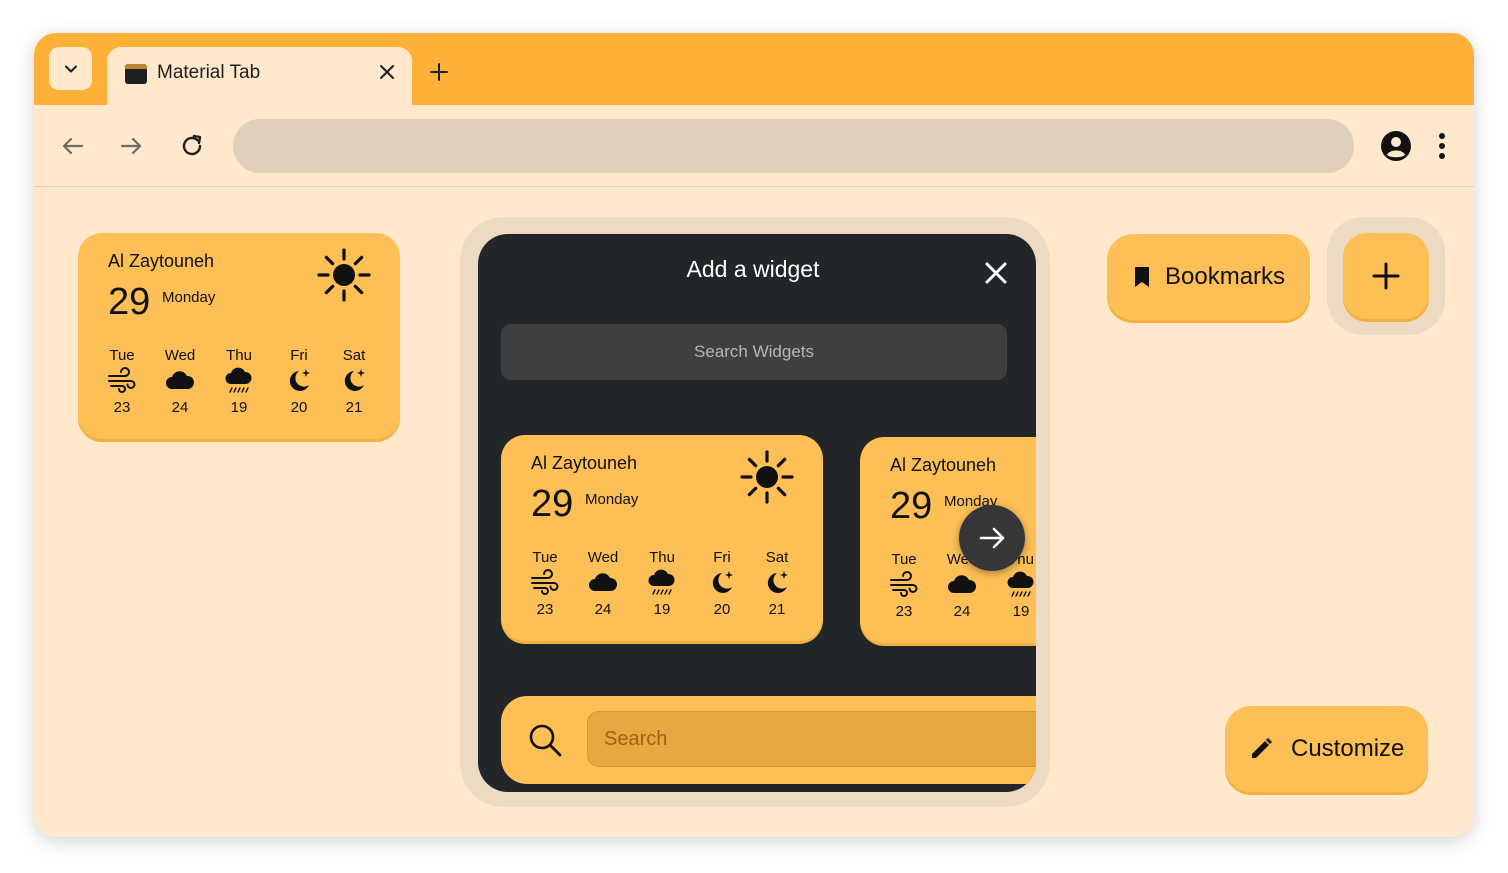 This screenshot has width=1508, height=873. Describe the element at coordinates (754, 352) in the screenshot. I see `widget-search-input: Search Widgets` at that location.